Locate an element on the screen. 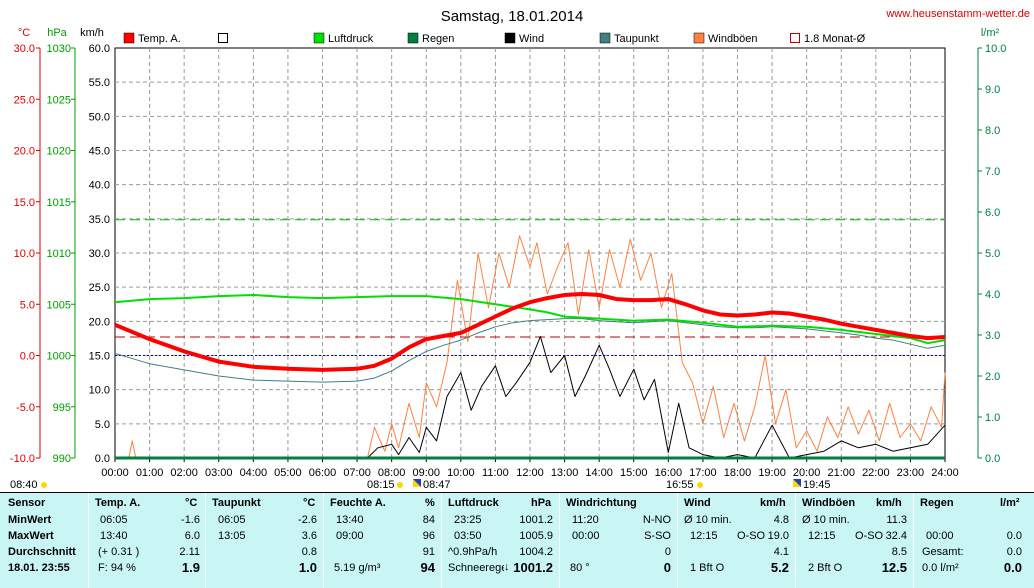 The width and height of the screenshot is (1034, 588). x-tick-label: 18:00 is located at coordinates (738, 473).